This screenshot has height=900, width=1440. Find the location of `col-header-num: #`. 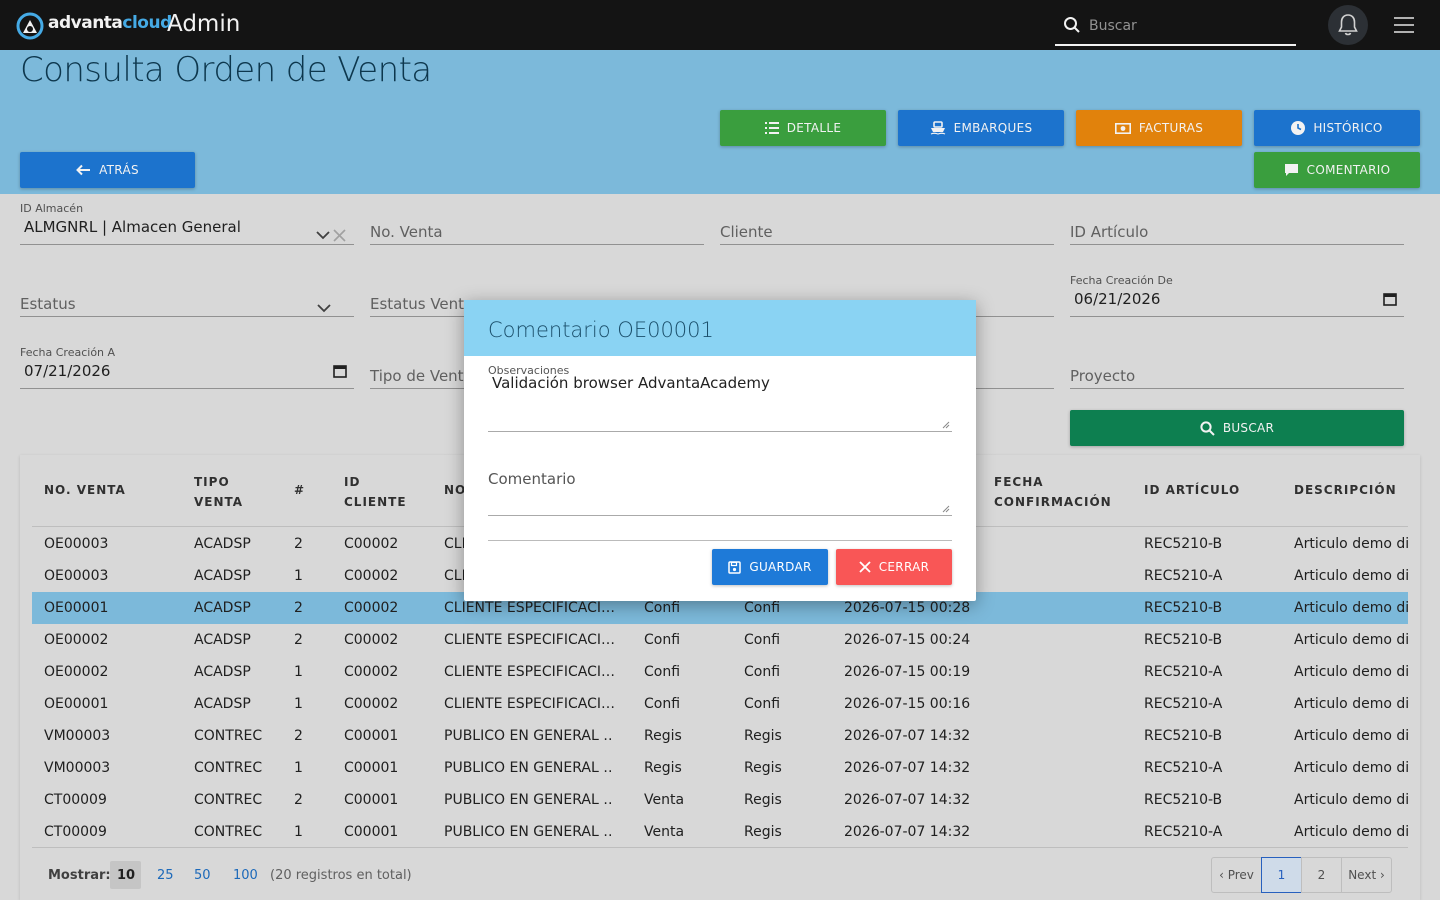

col-header-num: # is located at coordinates (299, 490).